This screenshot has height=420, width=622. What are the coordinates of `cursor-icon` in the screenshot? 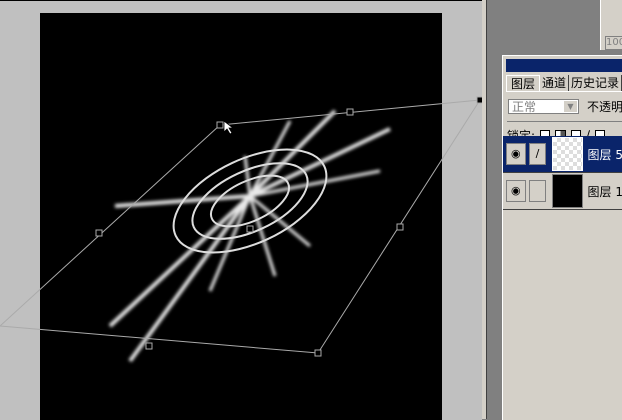 It's located at (229, 127).